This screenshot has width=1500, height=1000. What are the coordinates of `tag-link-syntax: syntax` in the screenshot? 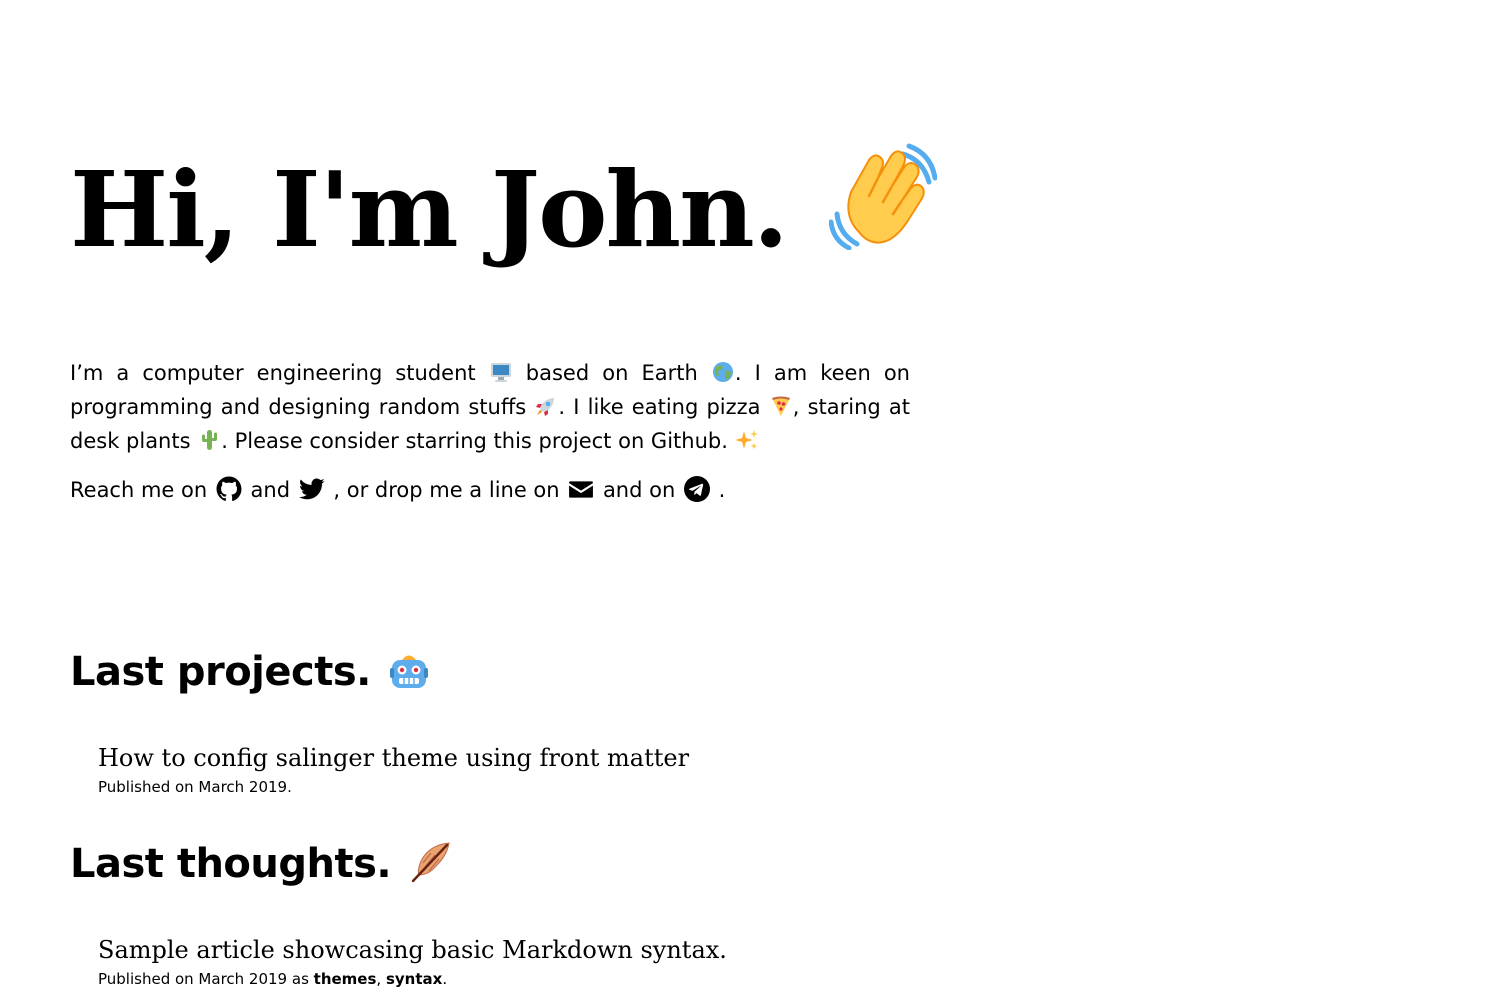 It's located at (414, 979).